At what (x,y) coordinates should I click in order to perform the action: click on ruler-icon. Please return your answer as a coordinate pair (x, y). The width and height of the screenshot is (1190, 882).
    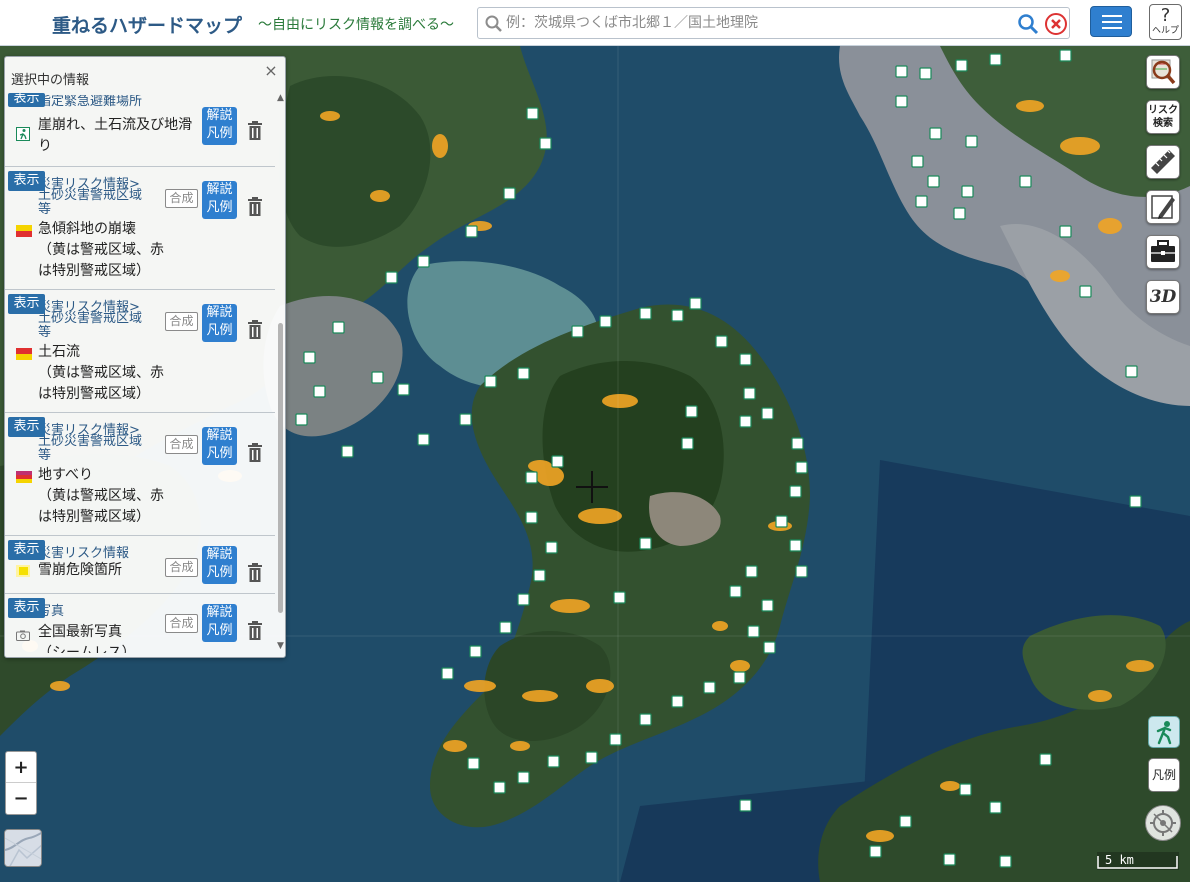
    Looking at the image, I should click on (1163, 162).